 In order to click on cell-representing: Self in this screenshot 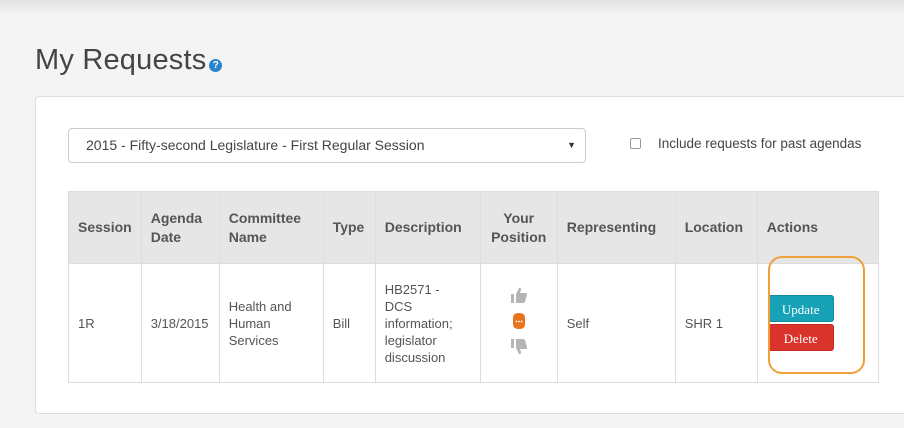, I will do `click(616, 323)`.